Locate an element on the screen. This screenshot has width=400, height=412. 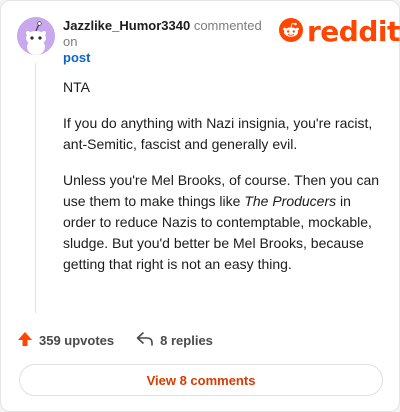
replies-count: 8 replies is located at coordinates (186, 340).